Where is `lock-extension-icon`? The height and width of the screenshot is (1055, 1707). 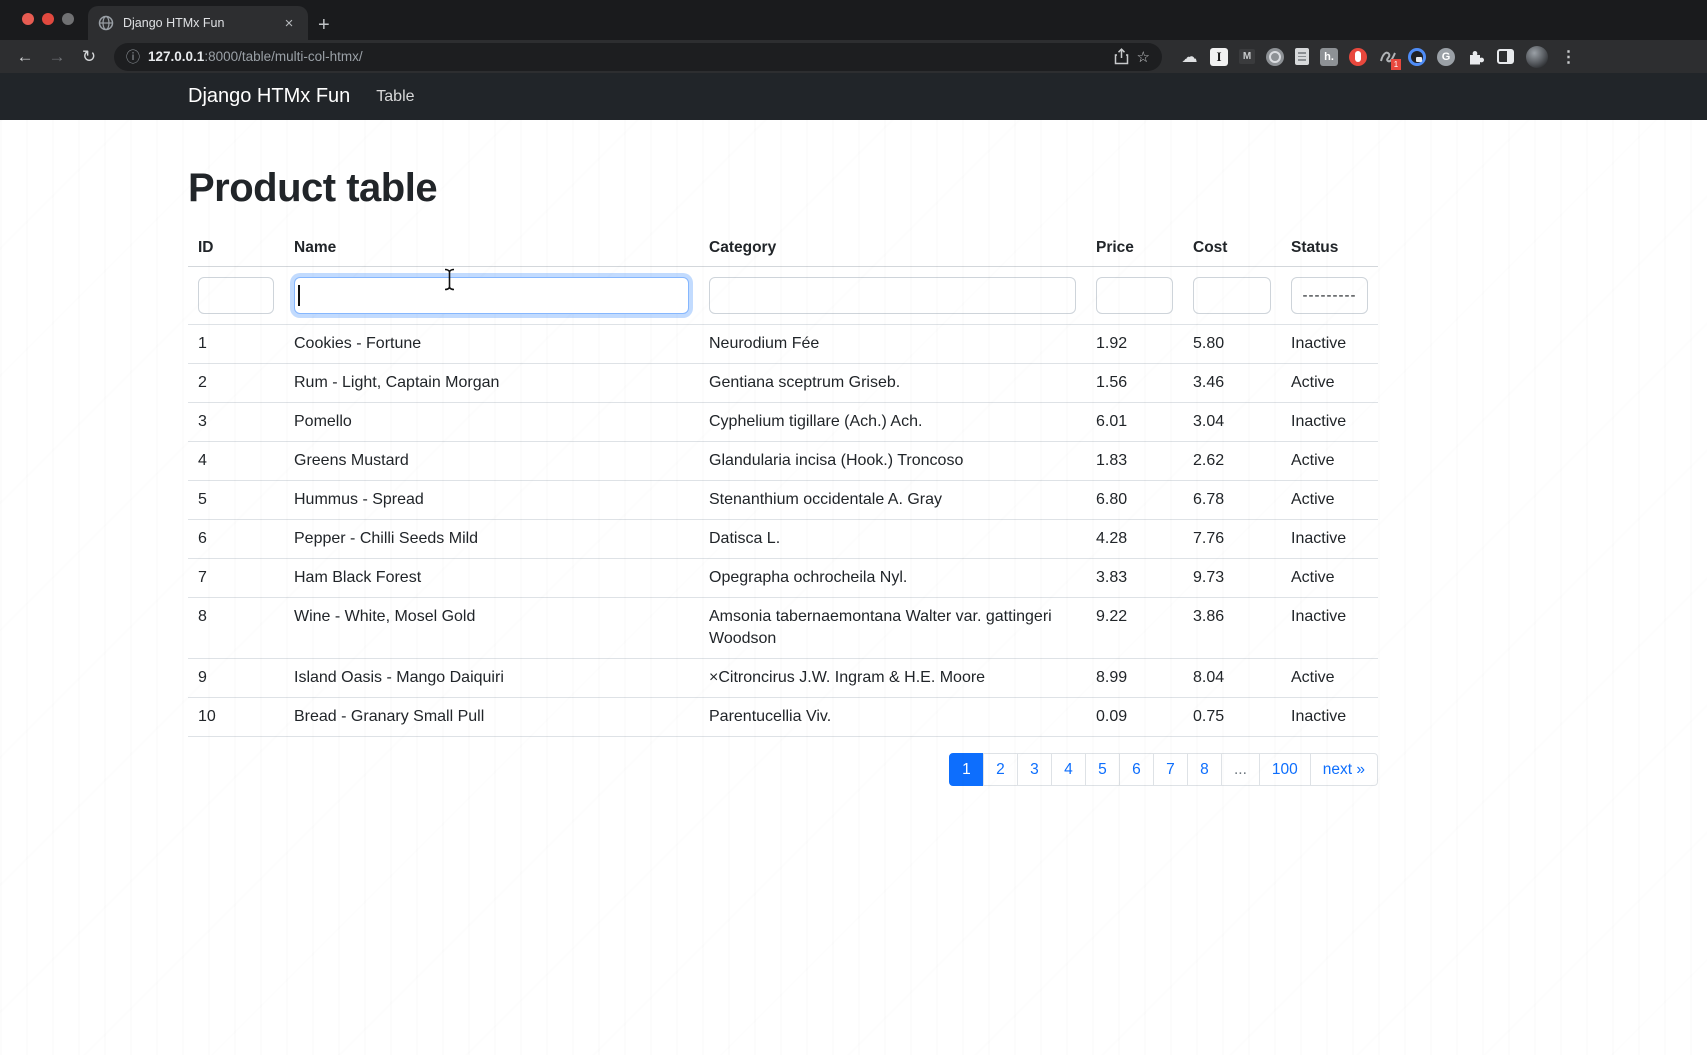 lock-extension-icon is located at coordinates (1417, 56).